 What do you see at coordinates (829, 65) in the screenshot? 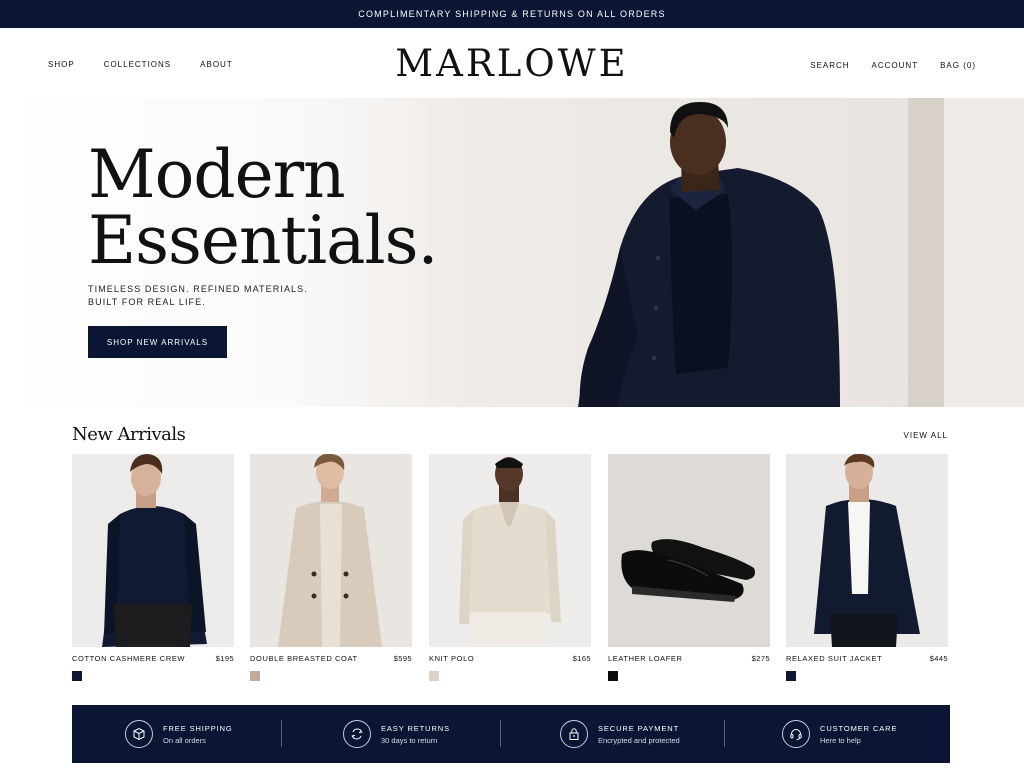
I see `nav-search: SEARCH` at bounding box center [829, 65].